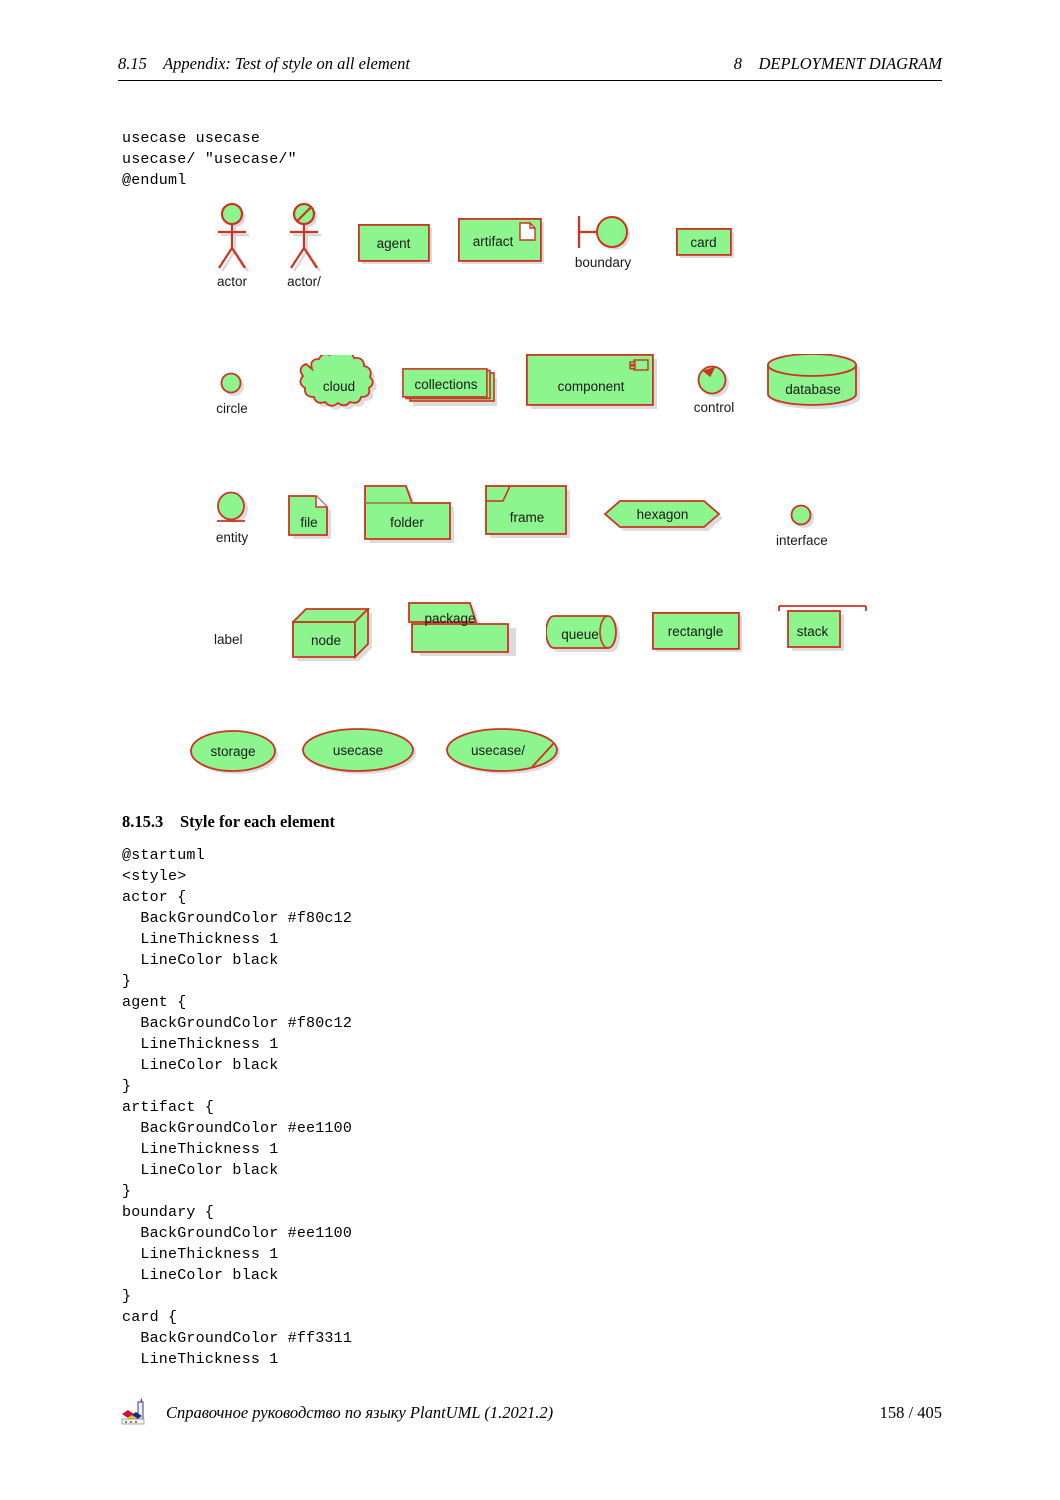 The height and width of the screenshot is (1500, 1060). I want to click on shape-label: folder, so click(407, 522).